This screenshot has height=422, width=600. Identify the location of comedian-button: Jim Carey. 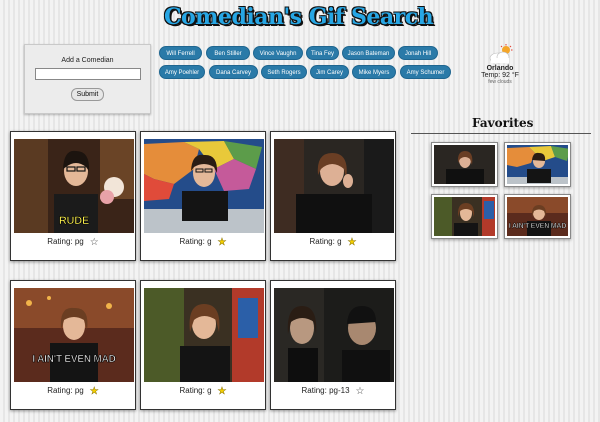
(329, 72).